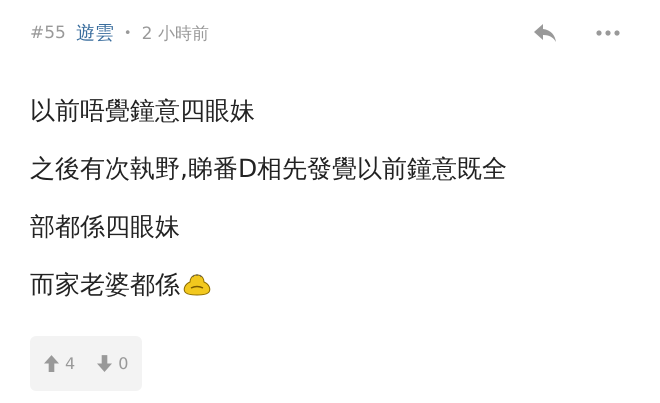 The height and width of the screenshot is (403, 660). Describe the element at coordinates (105, 227) in the screenshot. I see `post-text-line: 部都係四眼妹` at that location.